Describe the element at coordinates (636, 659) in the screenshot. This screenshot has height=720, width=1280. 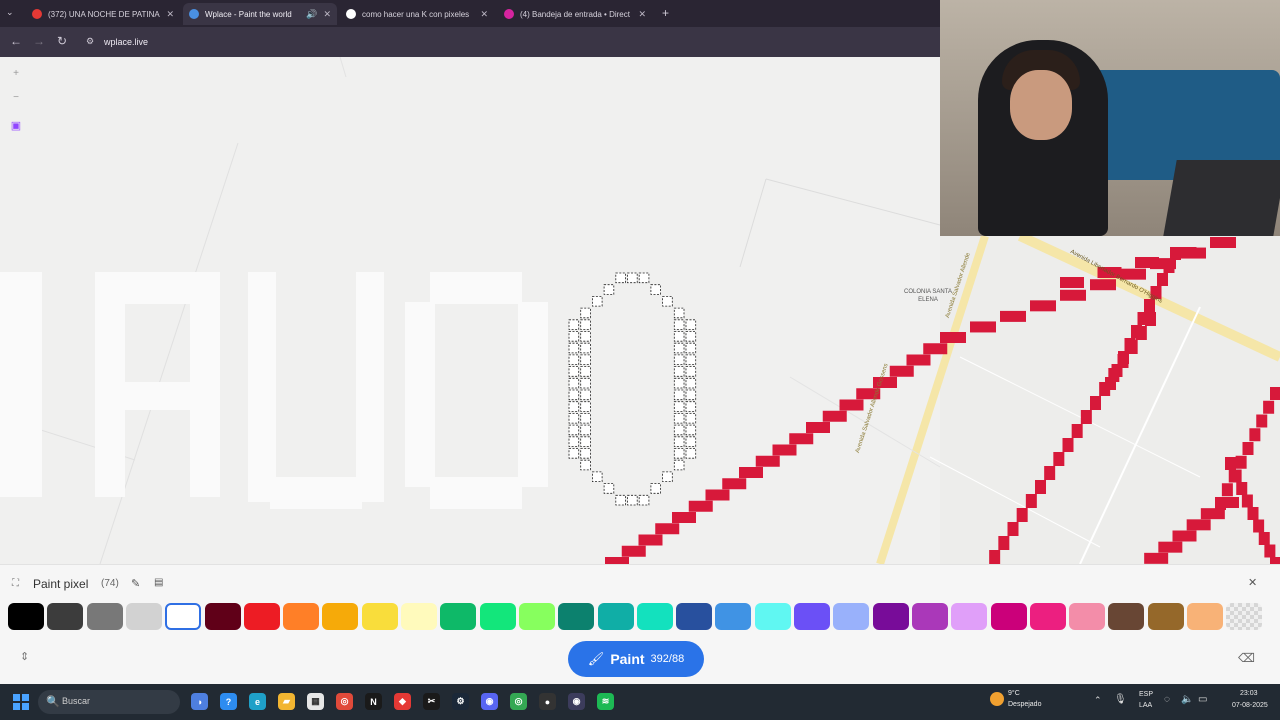
I see `paint-button: 🖌 Paint 392/88` at that location.